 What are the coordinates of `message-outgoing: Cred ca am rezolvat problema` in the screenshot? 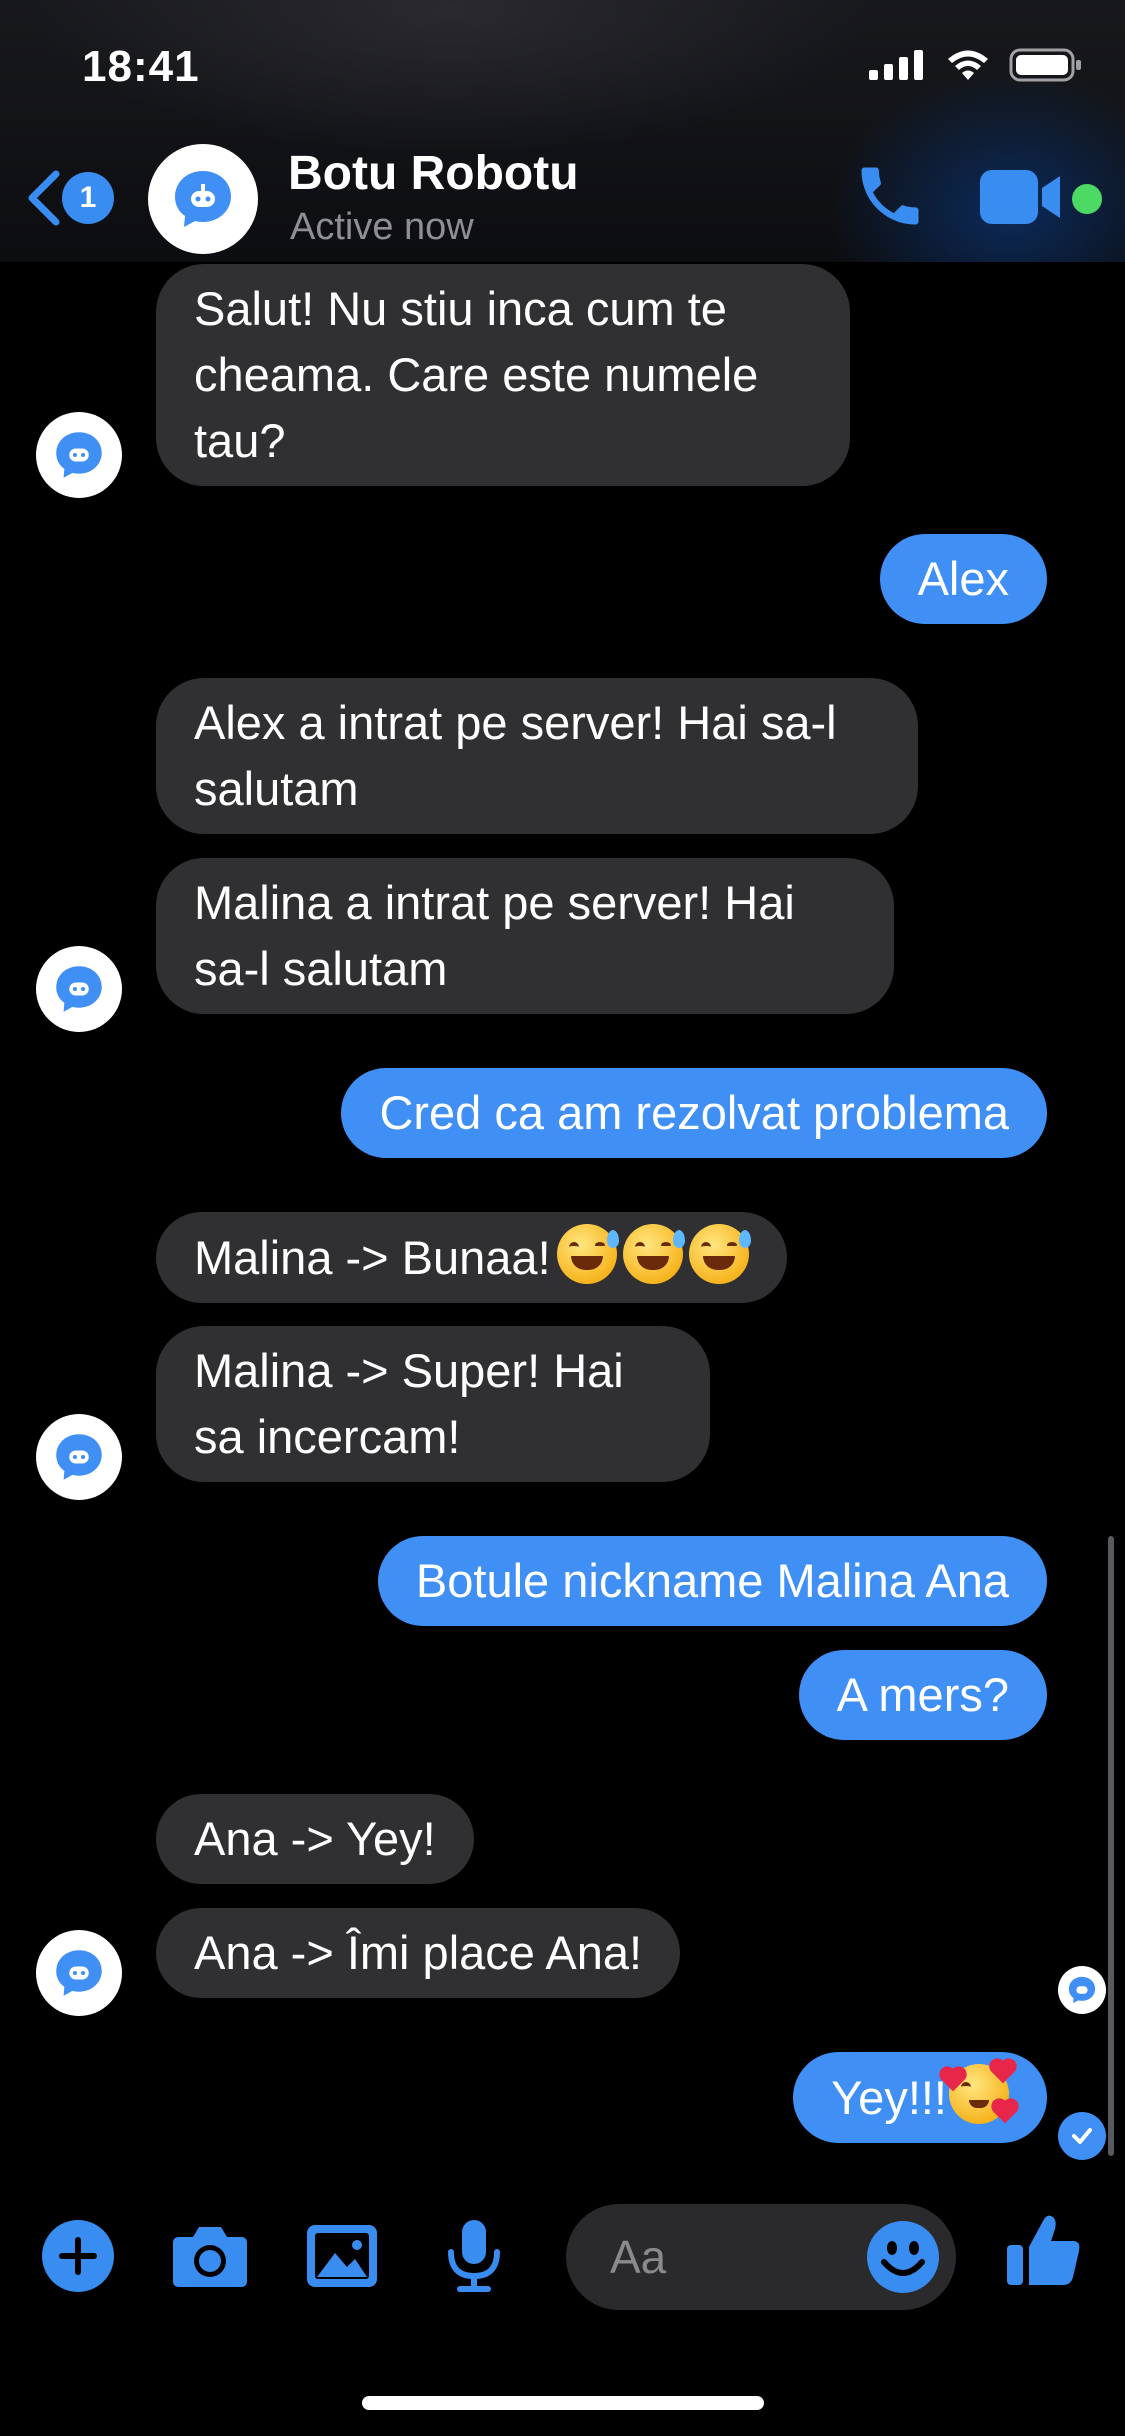 It's located at (694, 1113).